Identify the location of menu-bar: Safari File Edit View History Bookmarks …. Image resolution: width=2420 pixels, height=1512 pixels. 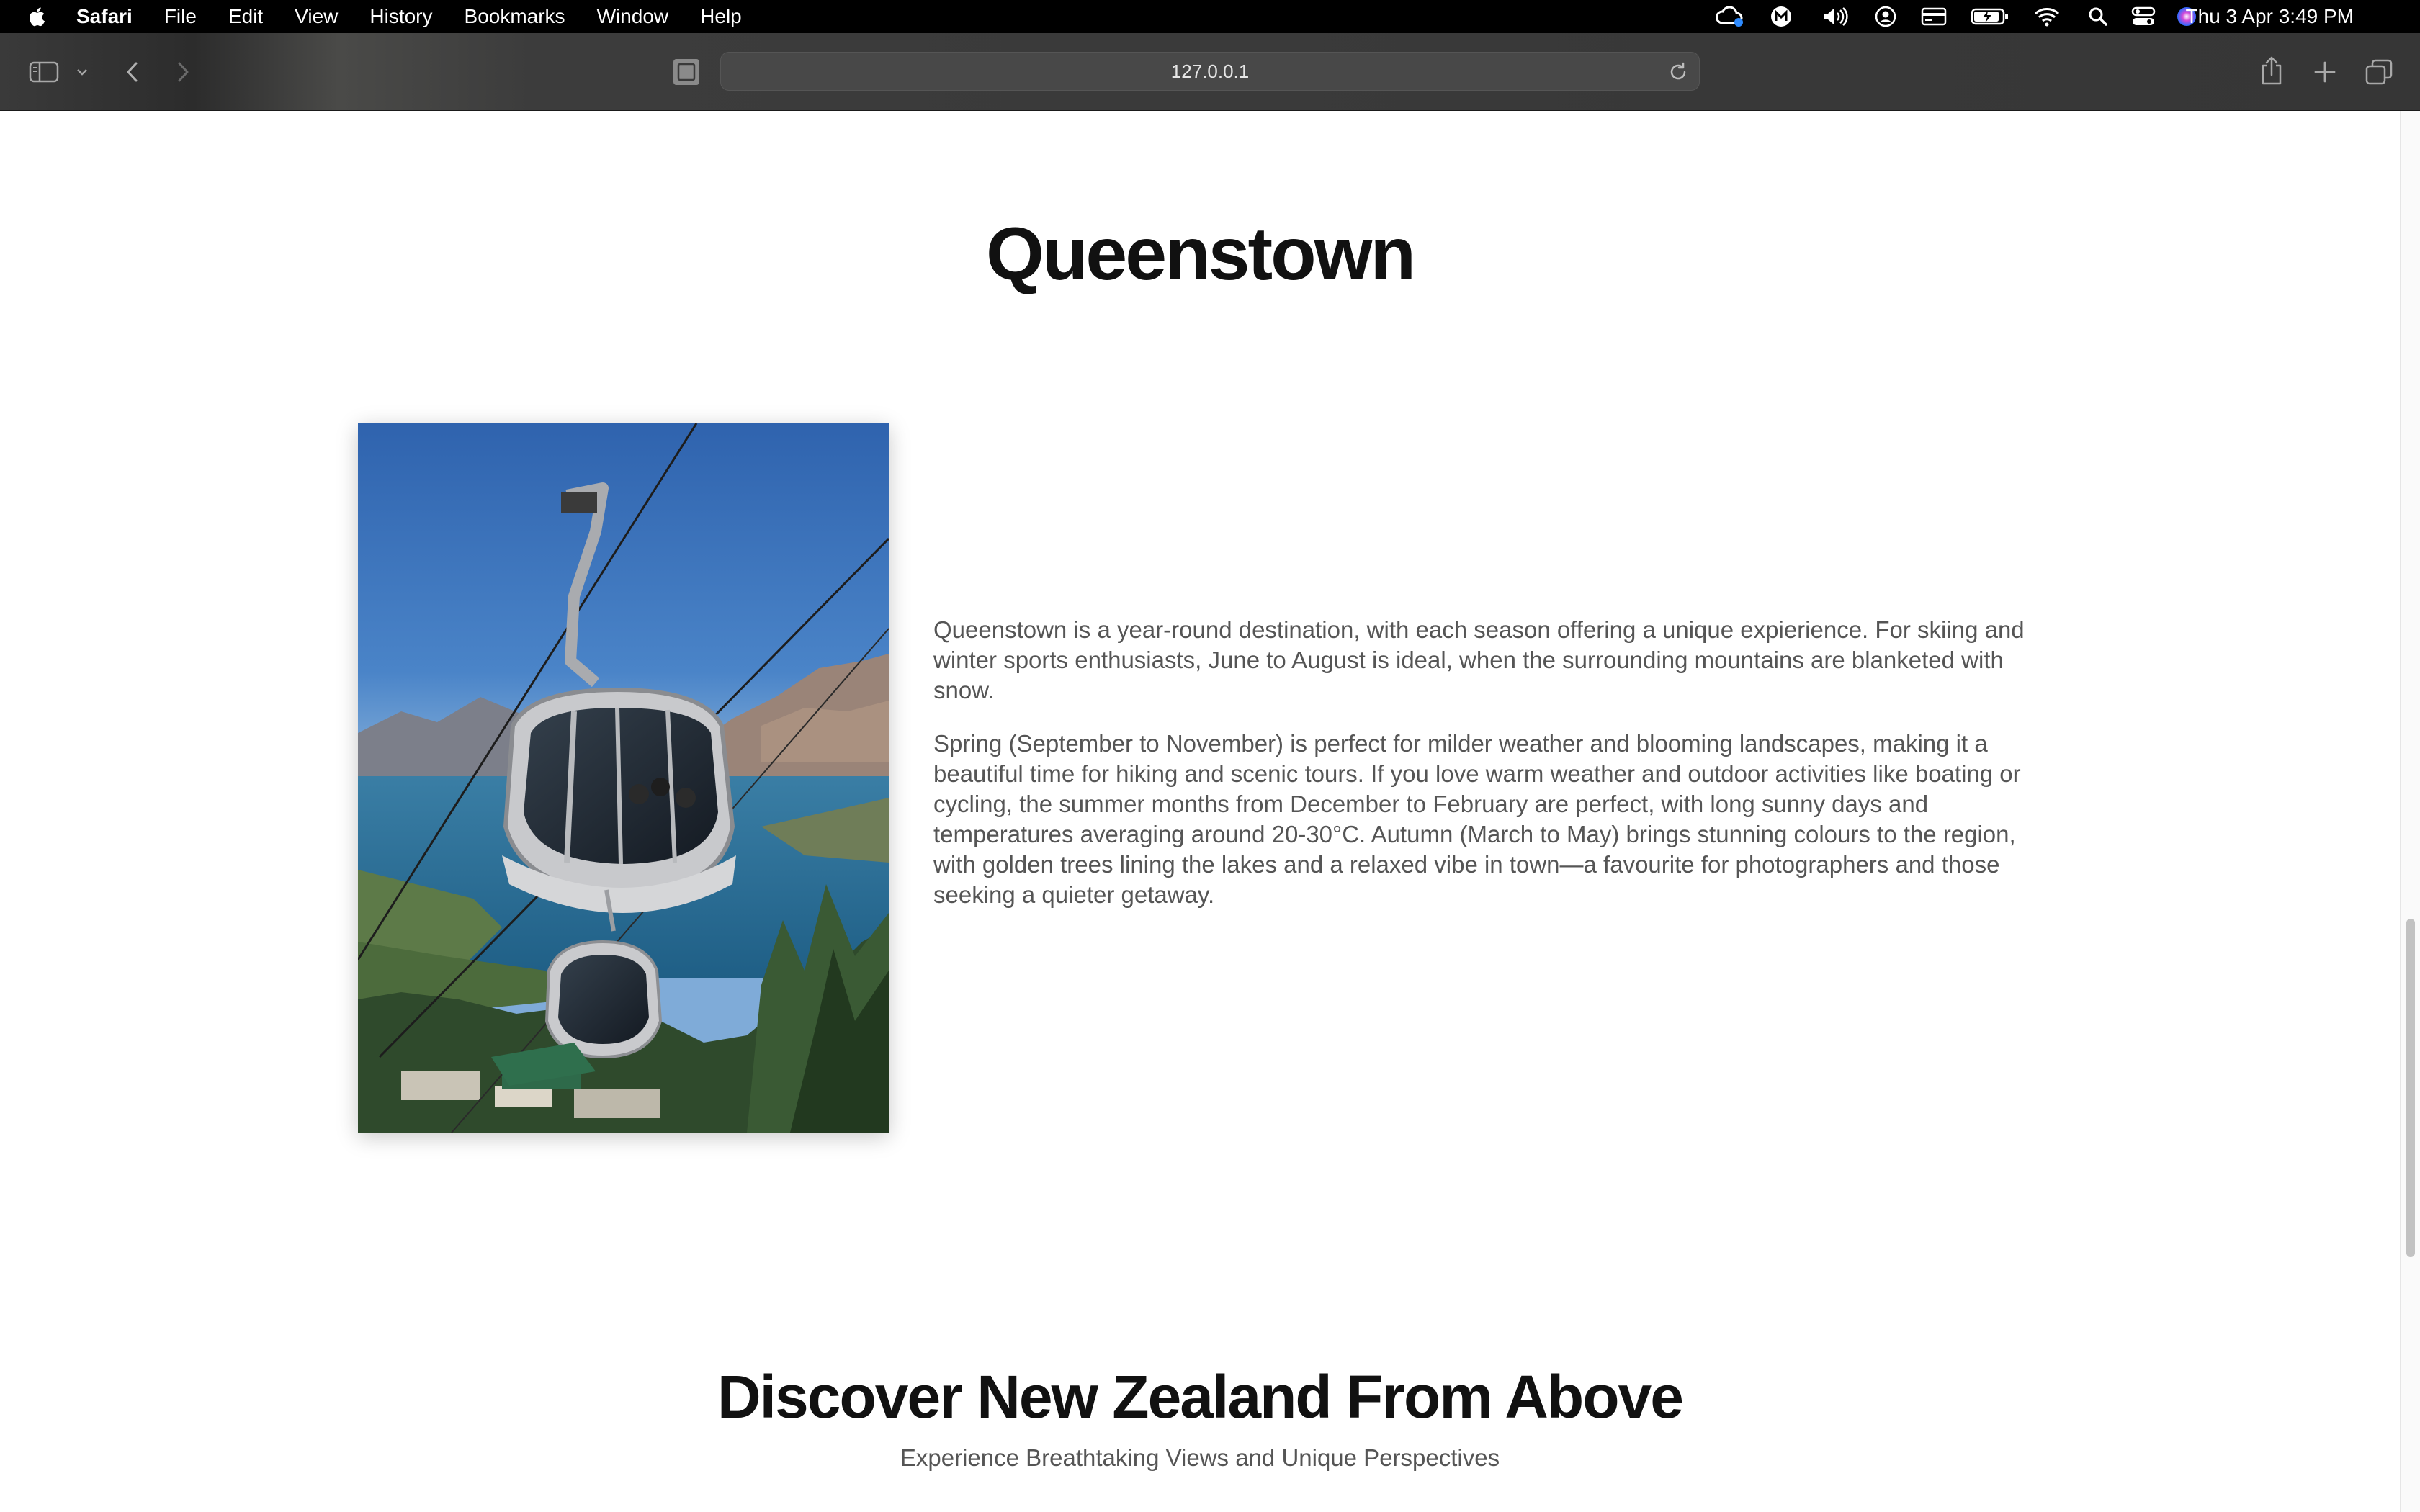
(1210, 16).